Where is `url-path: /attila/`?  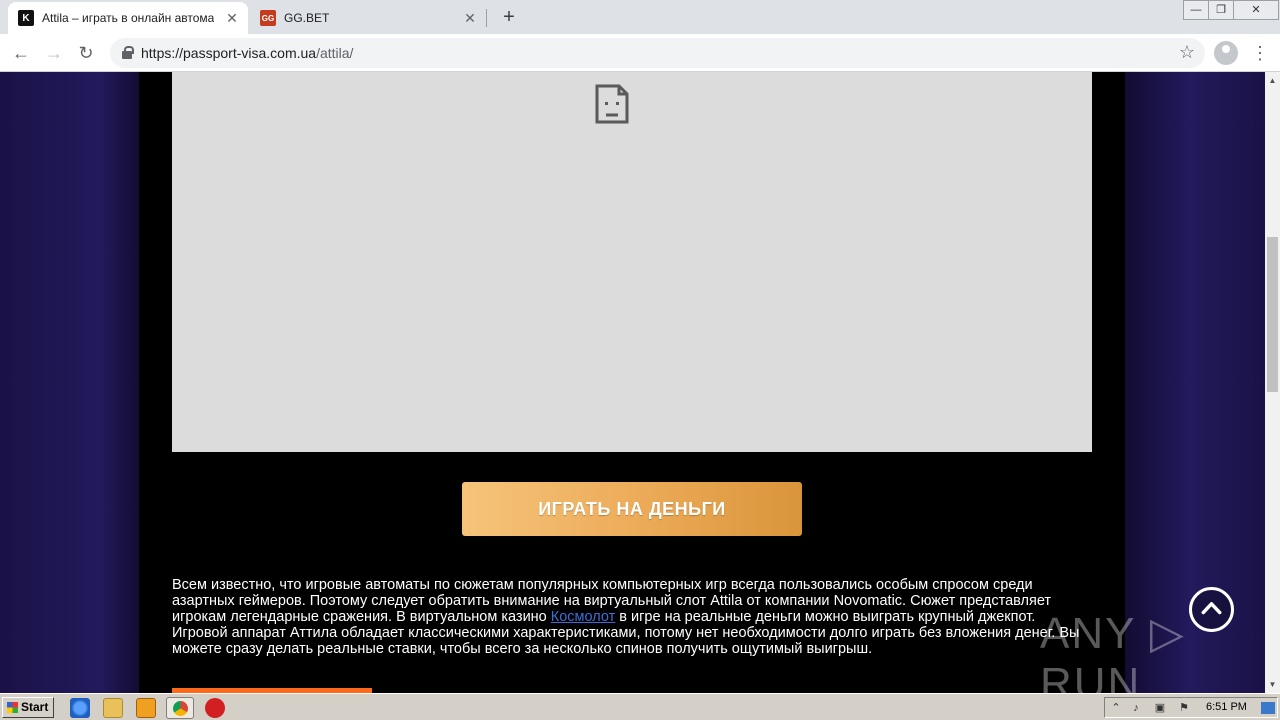 url-path: /attila/ is located at coordinates (335, 53).